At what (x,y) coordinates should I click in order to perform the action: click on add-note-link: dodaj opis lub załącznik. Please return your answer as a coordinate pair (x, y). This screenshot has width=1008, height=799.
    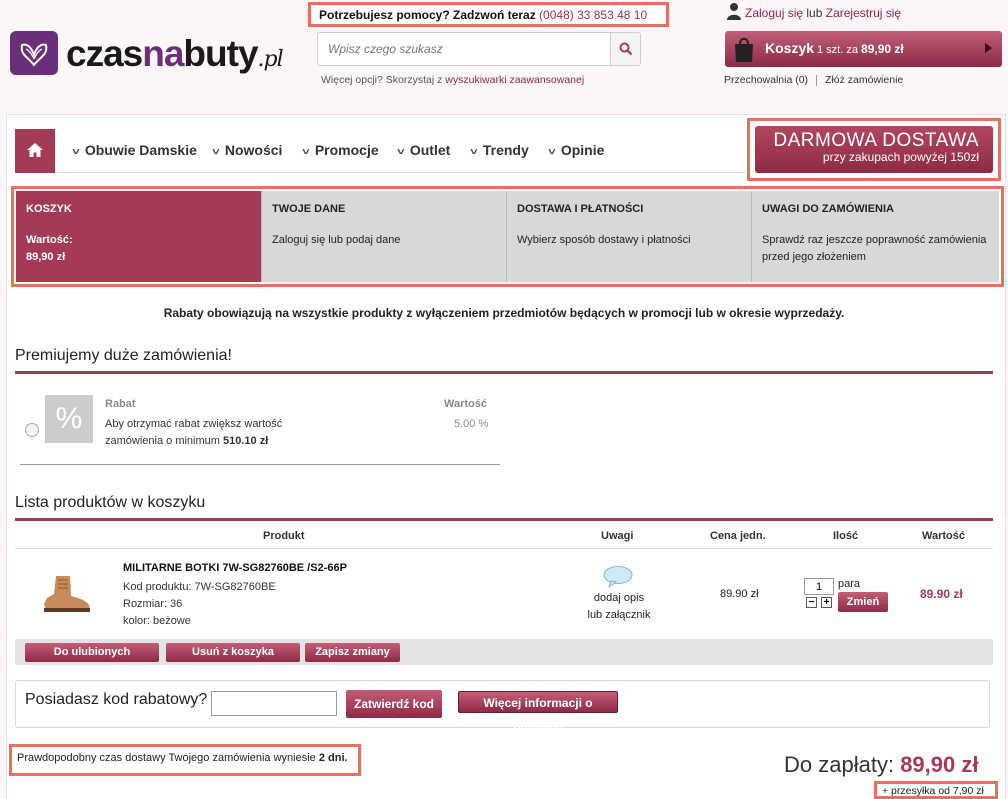
    Looking at the image, I should click on (619, 607).